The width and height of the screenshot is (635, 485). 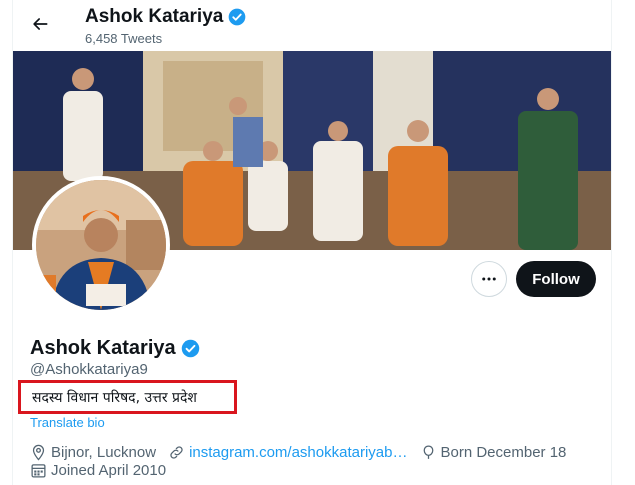 I want to click on more-button, so click(x=489, y=279).